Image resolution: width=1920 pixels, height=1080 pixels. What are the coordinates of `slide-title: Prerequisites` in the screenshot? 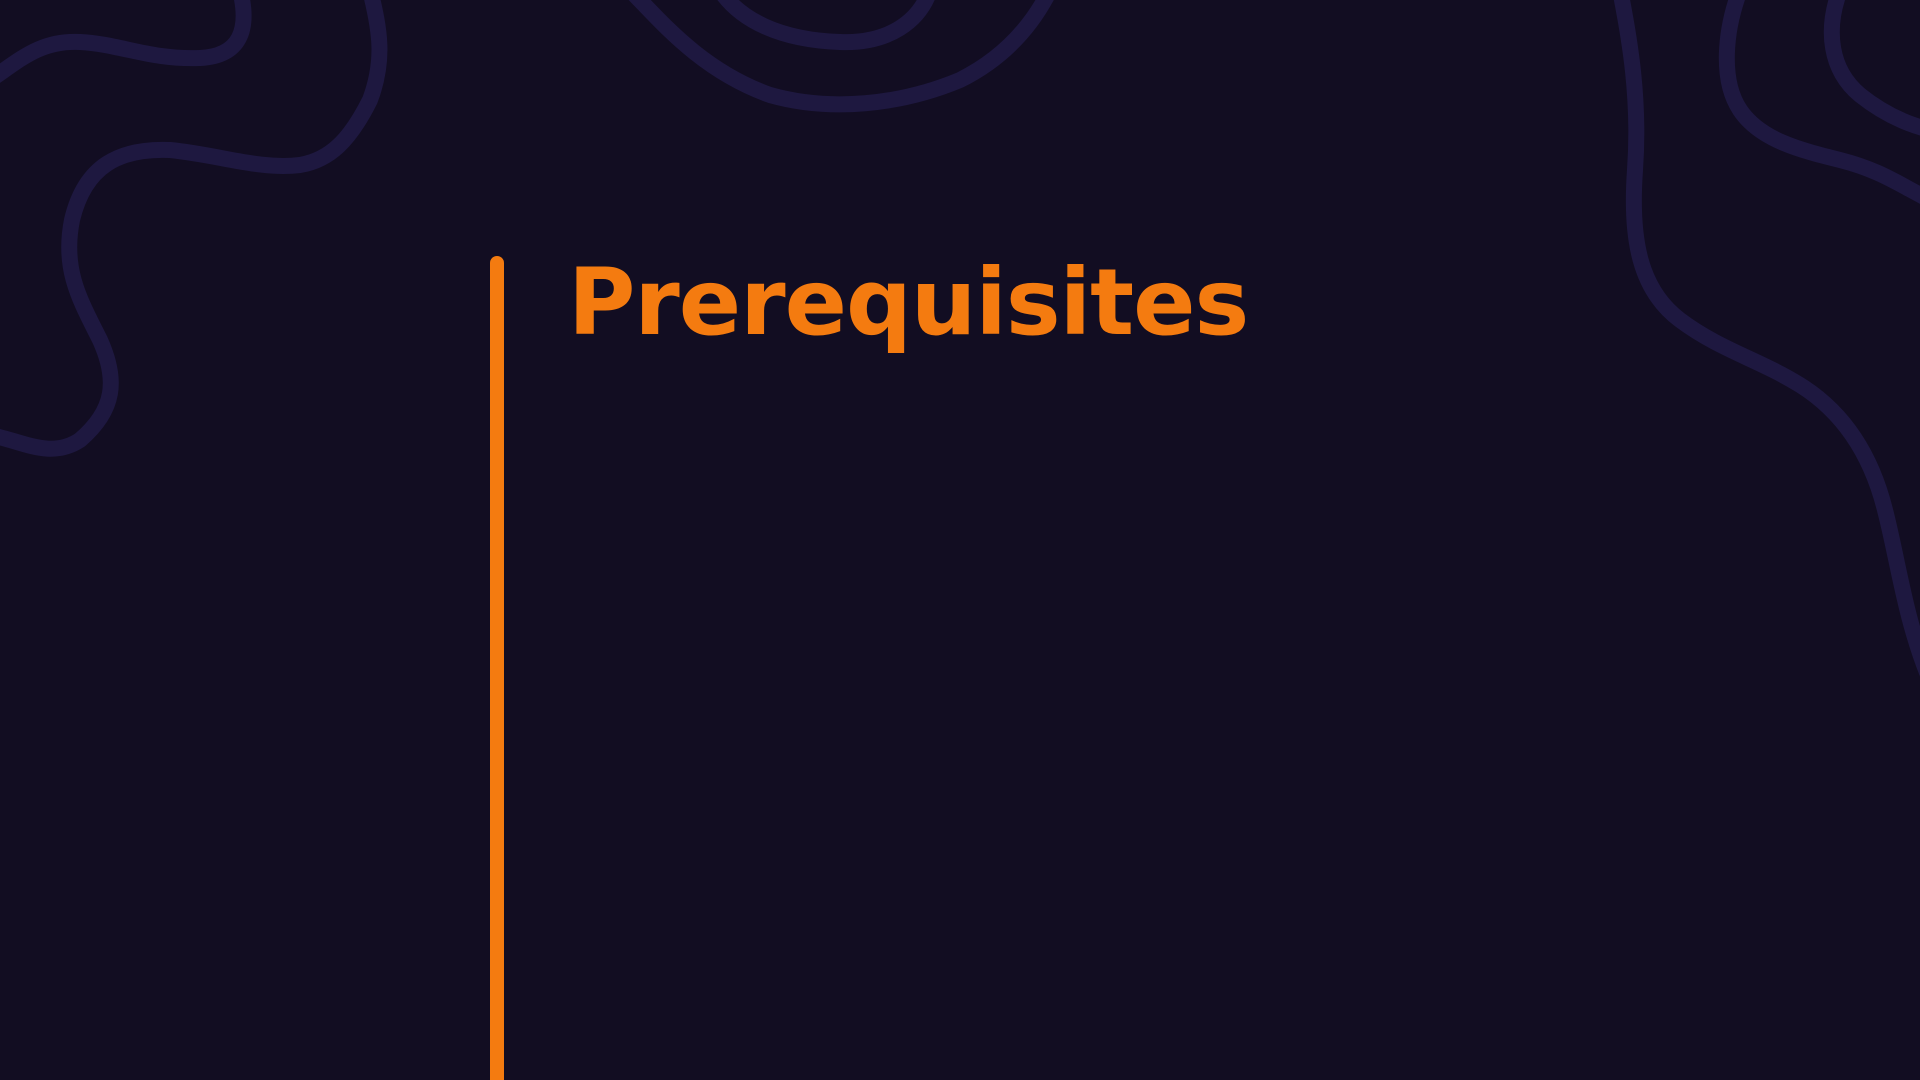 It's located at (908, 302).